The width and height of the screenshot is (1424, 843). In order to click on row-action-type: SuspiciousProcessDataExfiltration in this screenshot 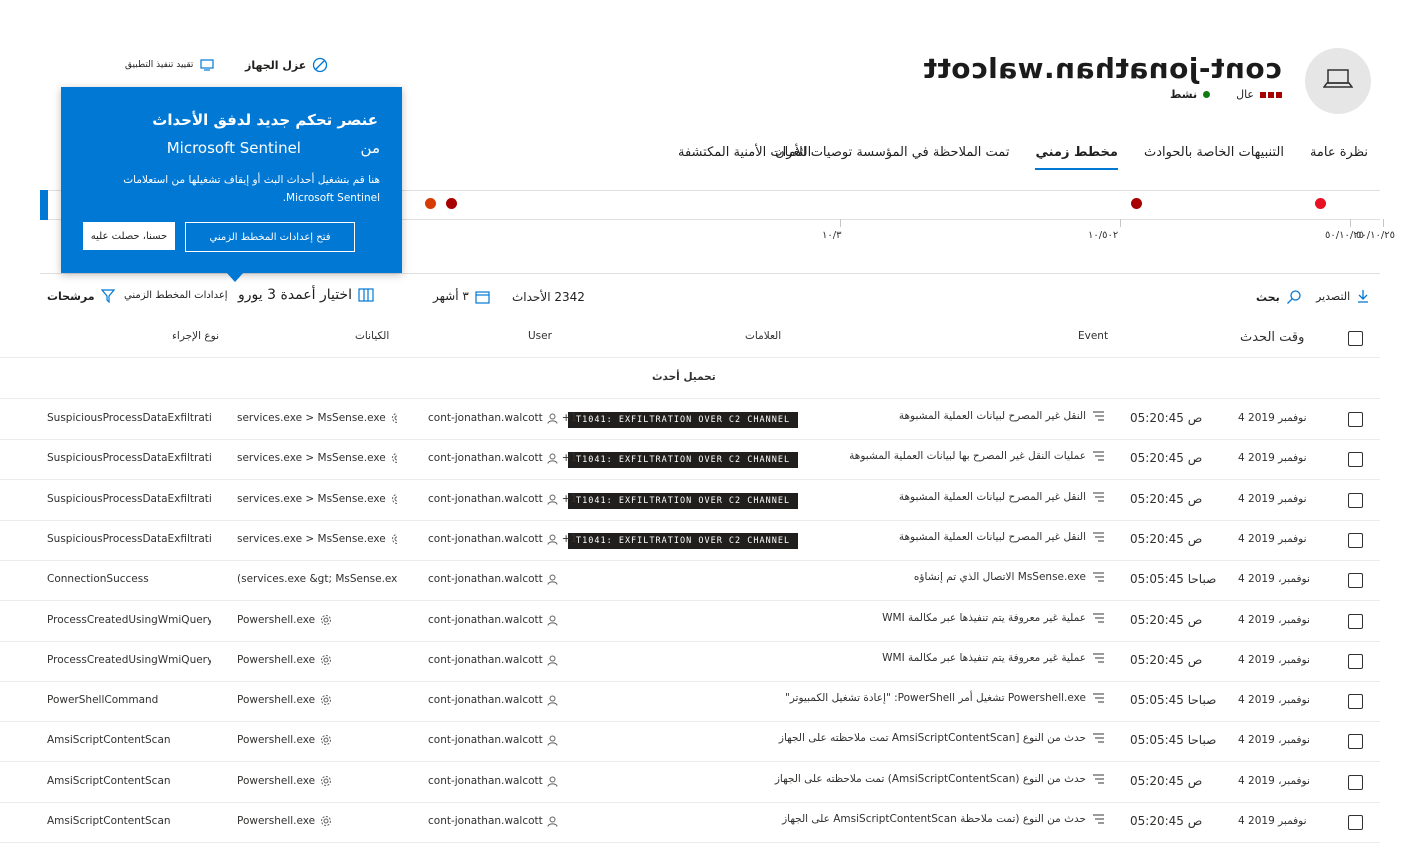, I will do `click(129, 418)`.